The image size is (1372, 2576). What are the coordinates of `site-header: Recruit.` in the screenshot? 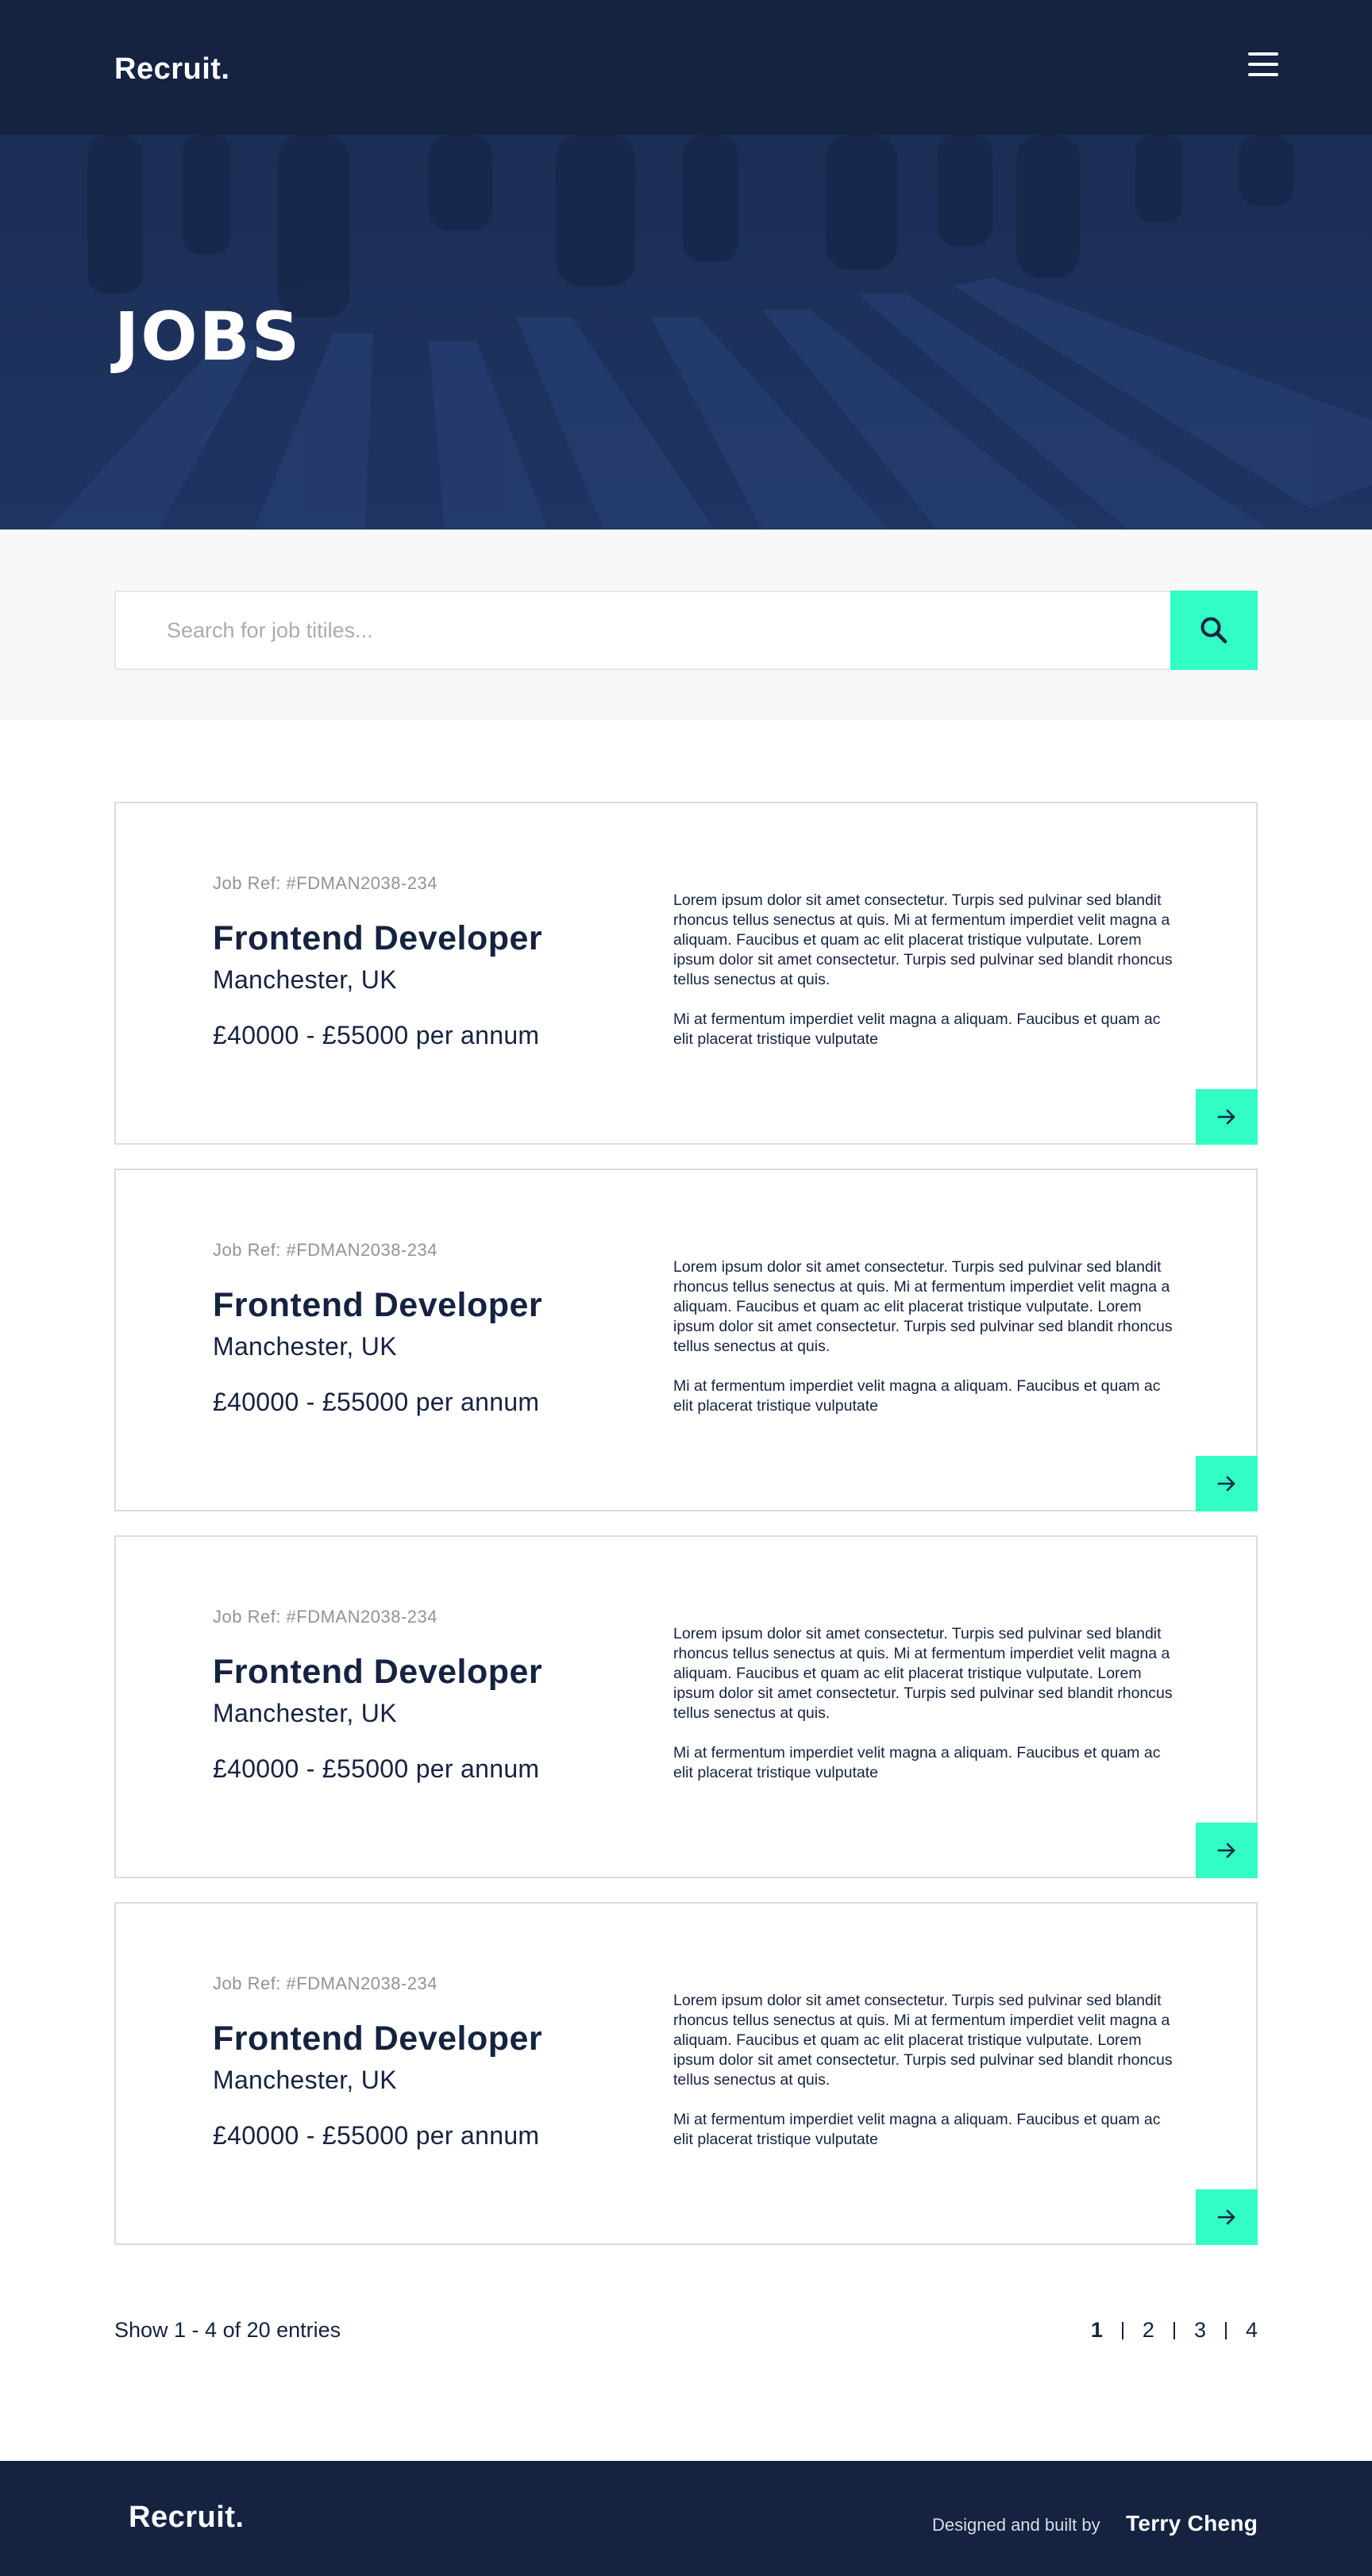 It's located at (686, 67).